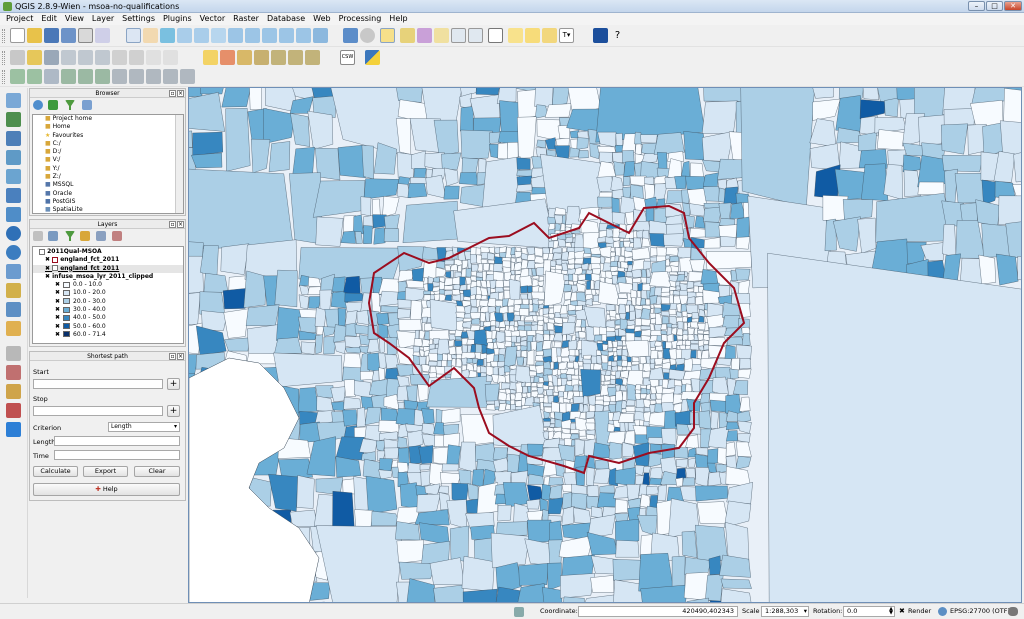 The height and width of the screenshot is (619, 1024). What do you see at coordinates (495, 35) in the screenshot?
I see `measure-line-icon` at bounding box center [495, 35].